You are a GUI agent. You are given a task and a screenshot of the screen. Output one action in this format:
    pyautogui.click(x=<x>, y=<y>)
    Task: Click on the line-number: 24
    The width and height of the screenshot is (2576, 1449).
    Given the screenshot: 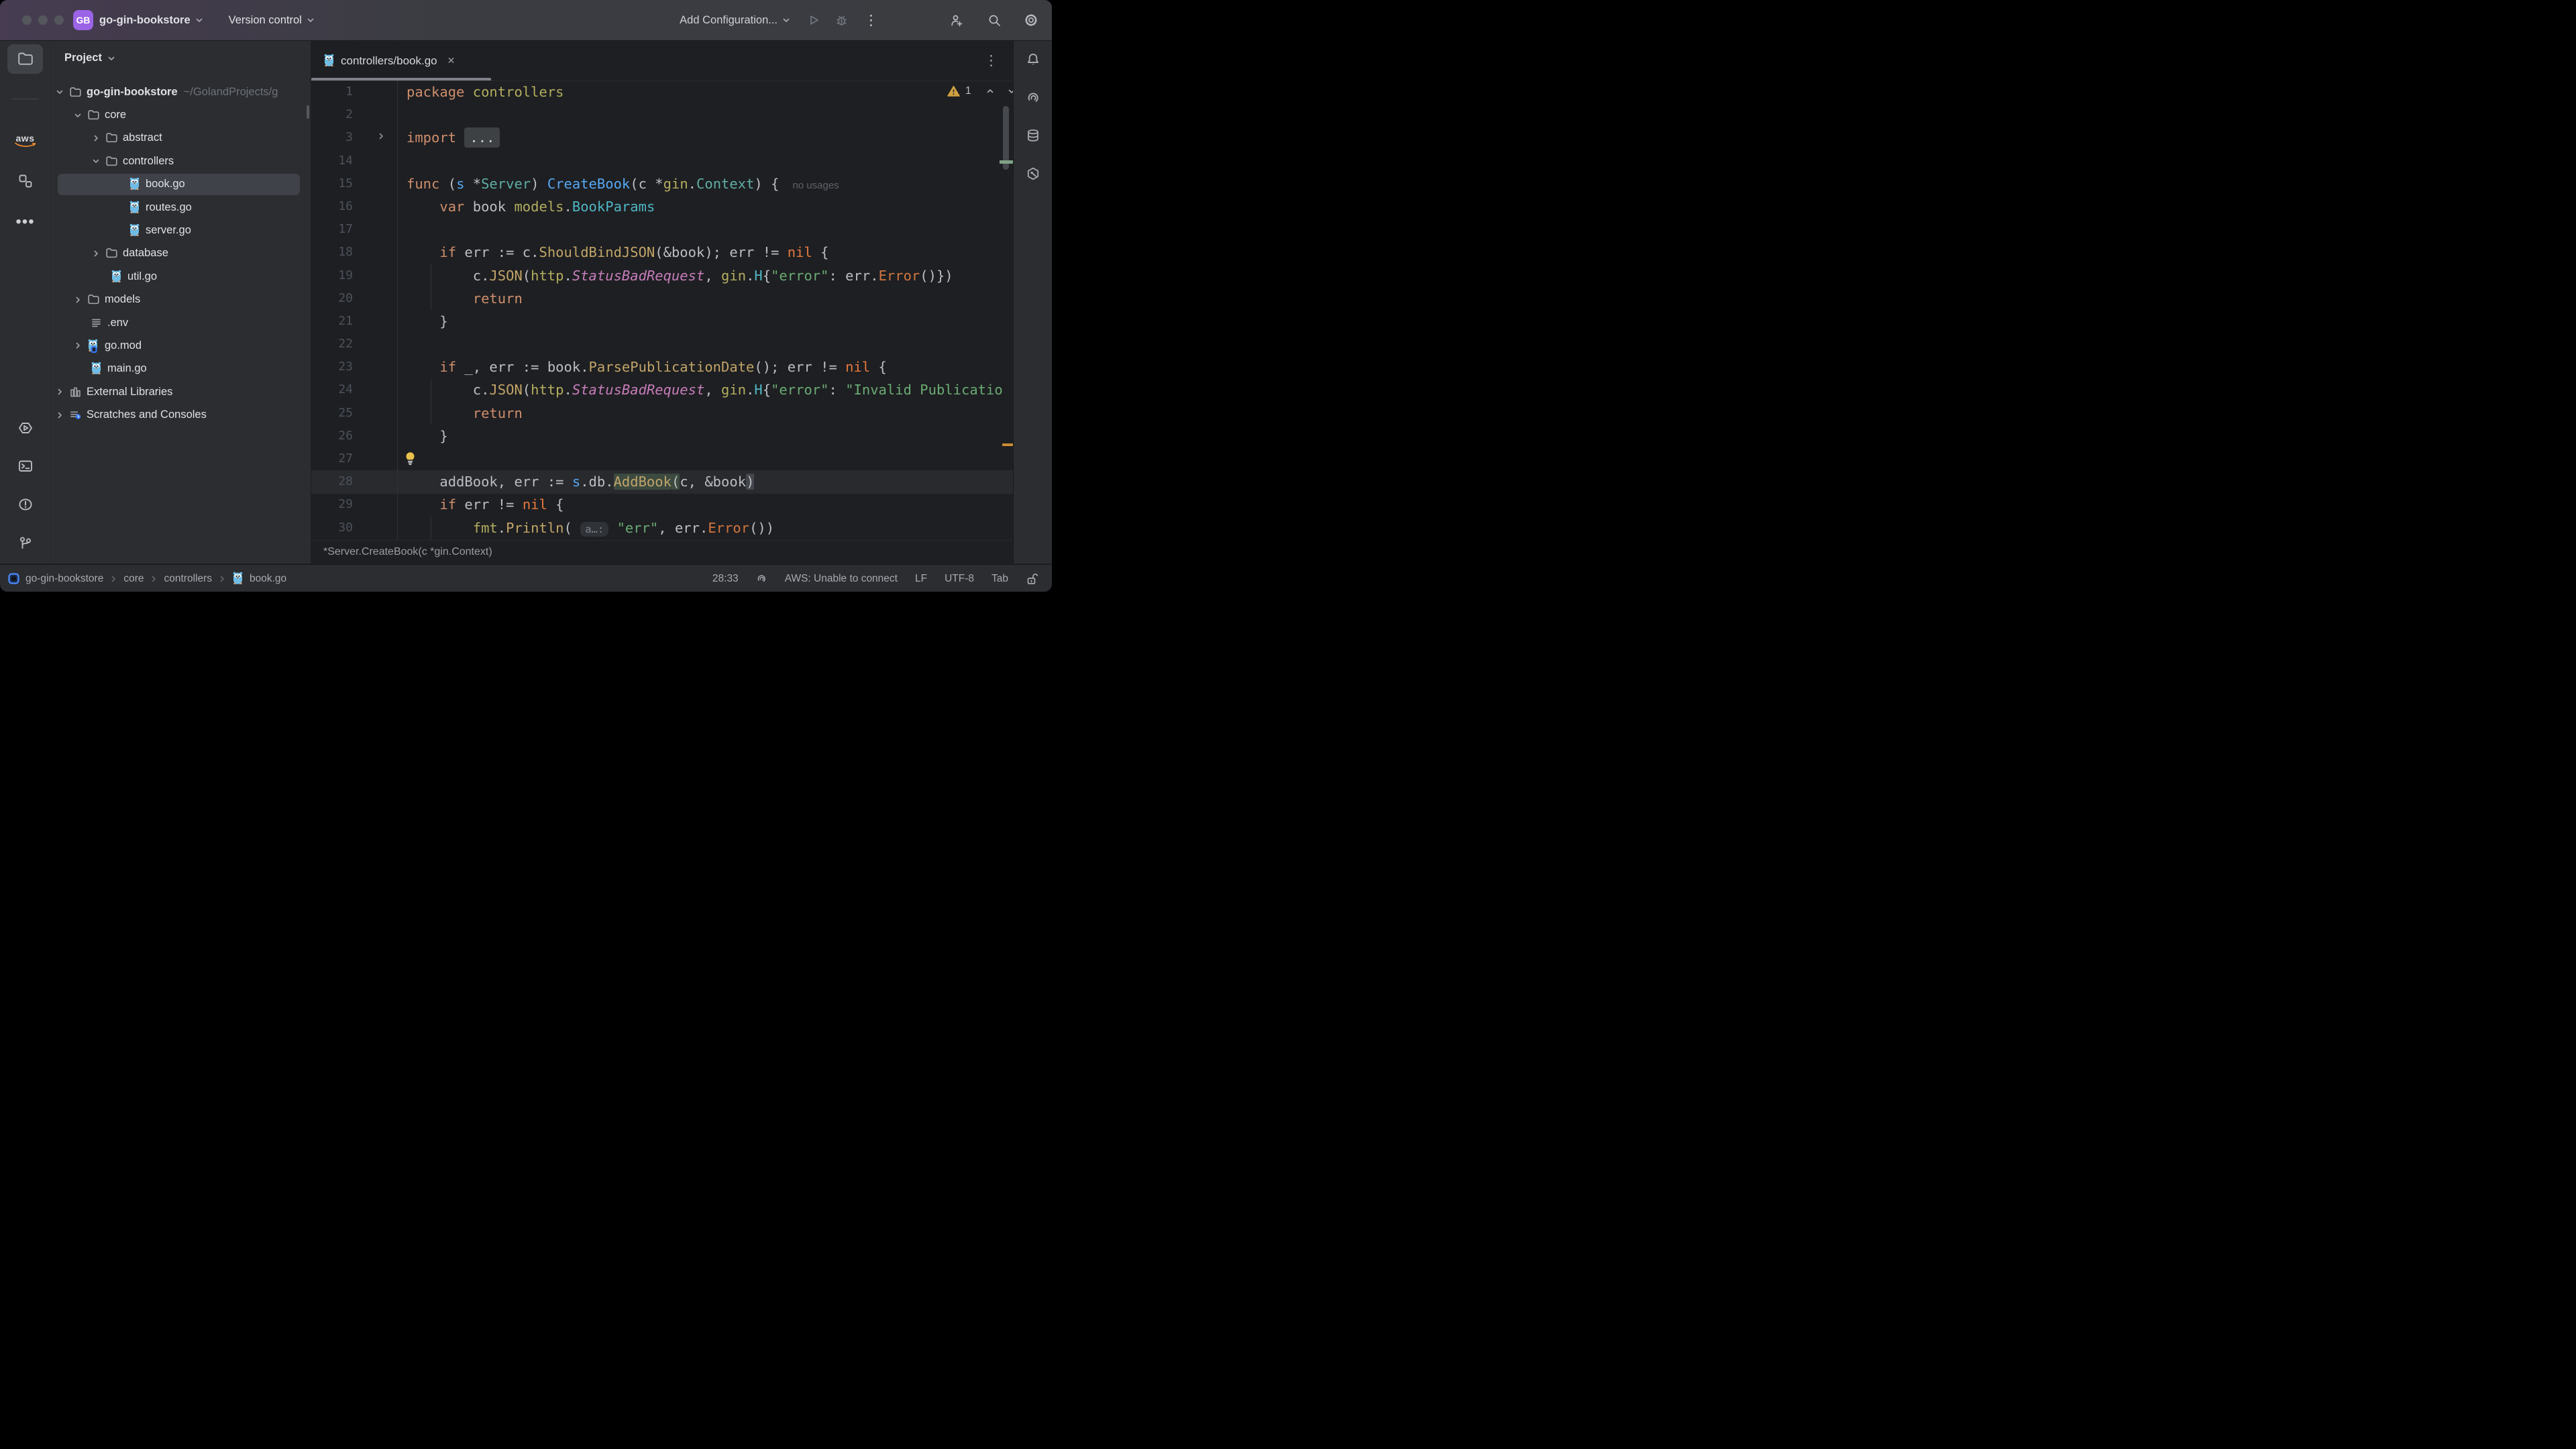 What is the action you would take?
    pyautogui.click(x=354, y=389)
    